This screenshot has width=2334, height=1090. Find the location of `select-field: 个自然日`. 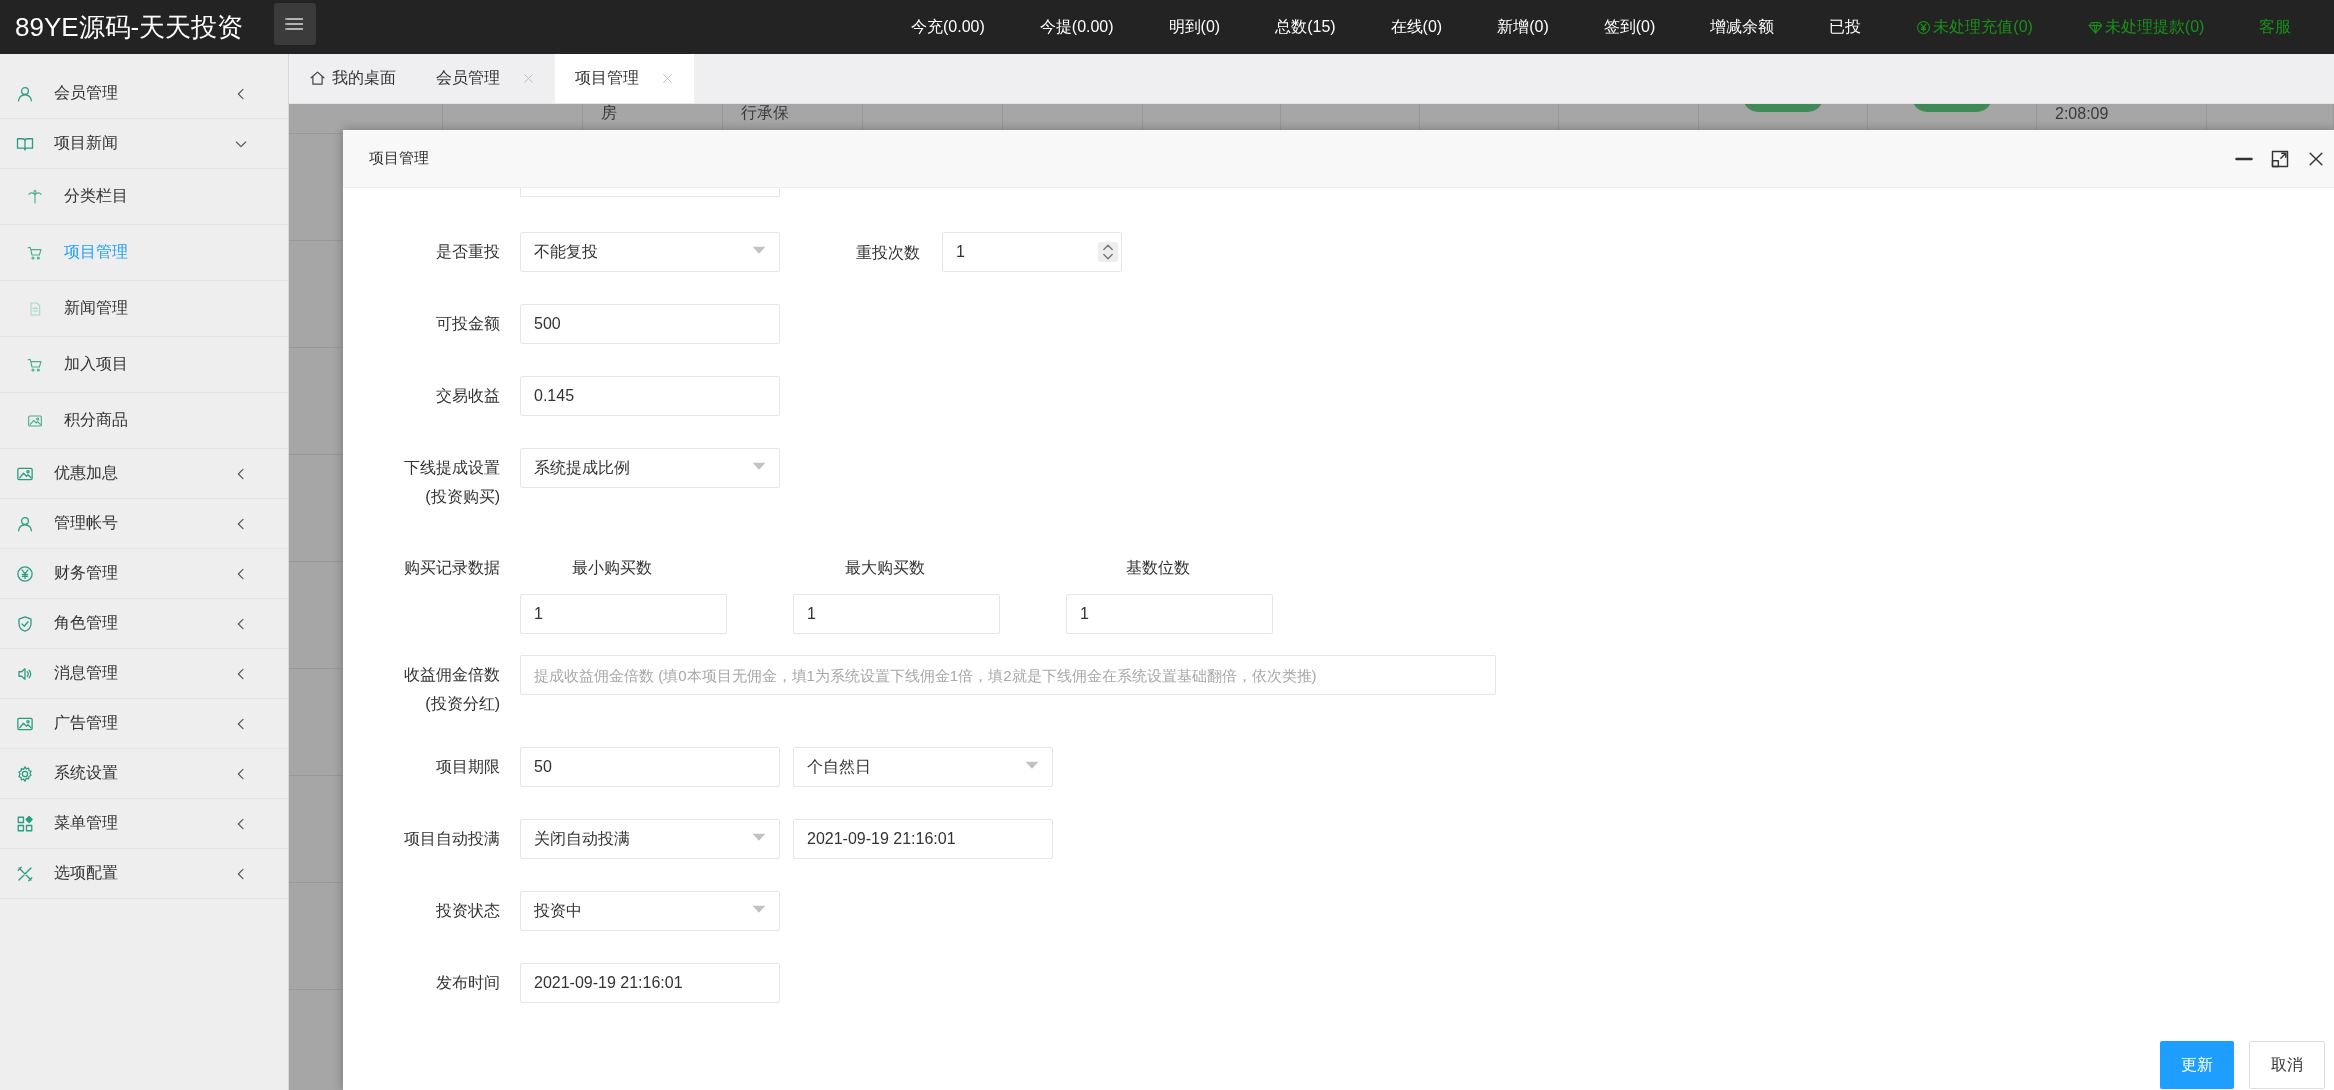

select-field: 个自然日 is located at coordinates (923, 767).